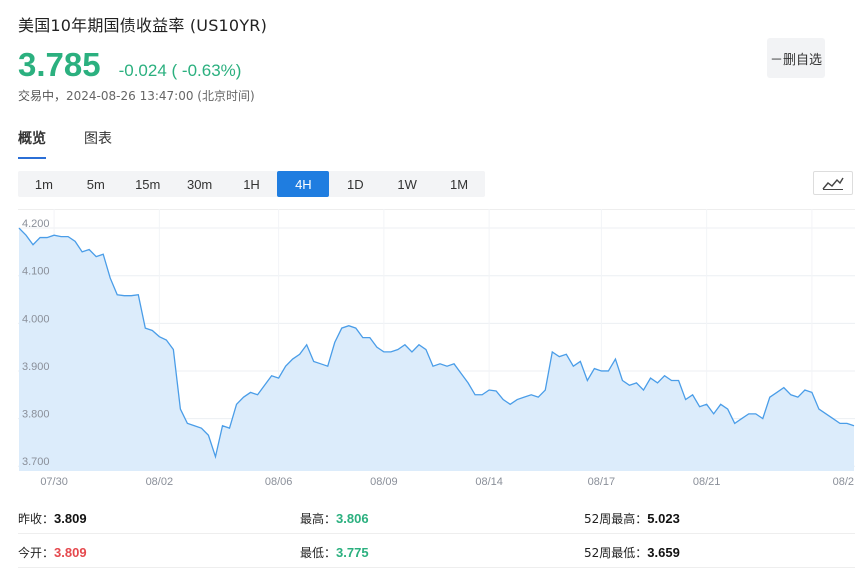 The height and width of the screenshot is (582, 865). What do you see at coordinates (632, 518) in the screenshot?
I see `stat-52w-high: 52周最高：5.023` at bounding box center [632, 518].